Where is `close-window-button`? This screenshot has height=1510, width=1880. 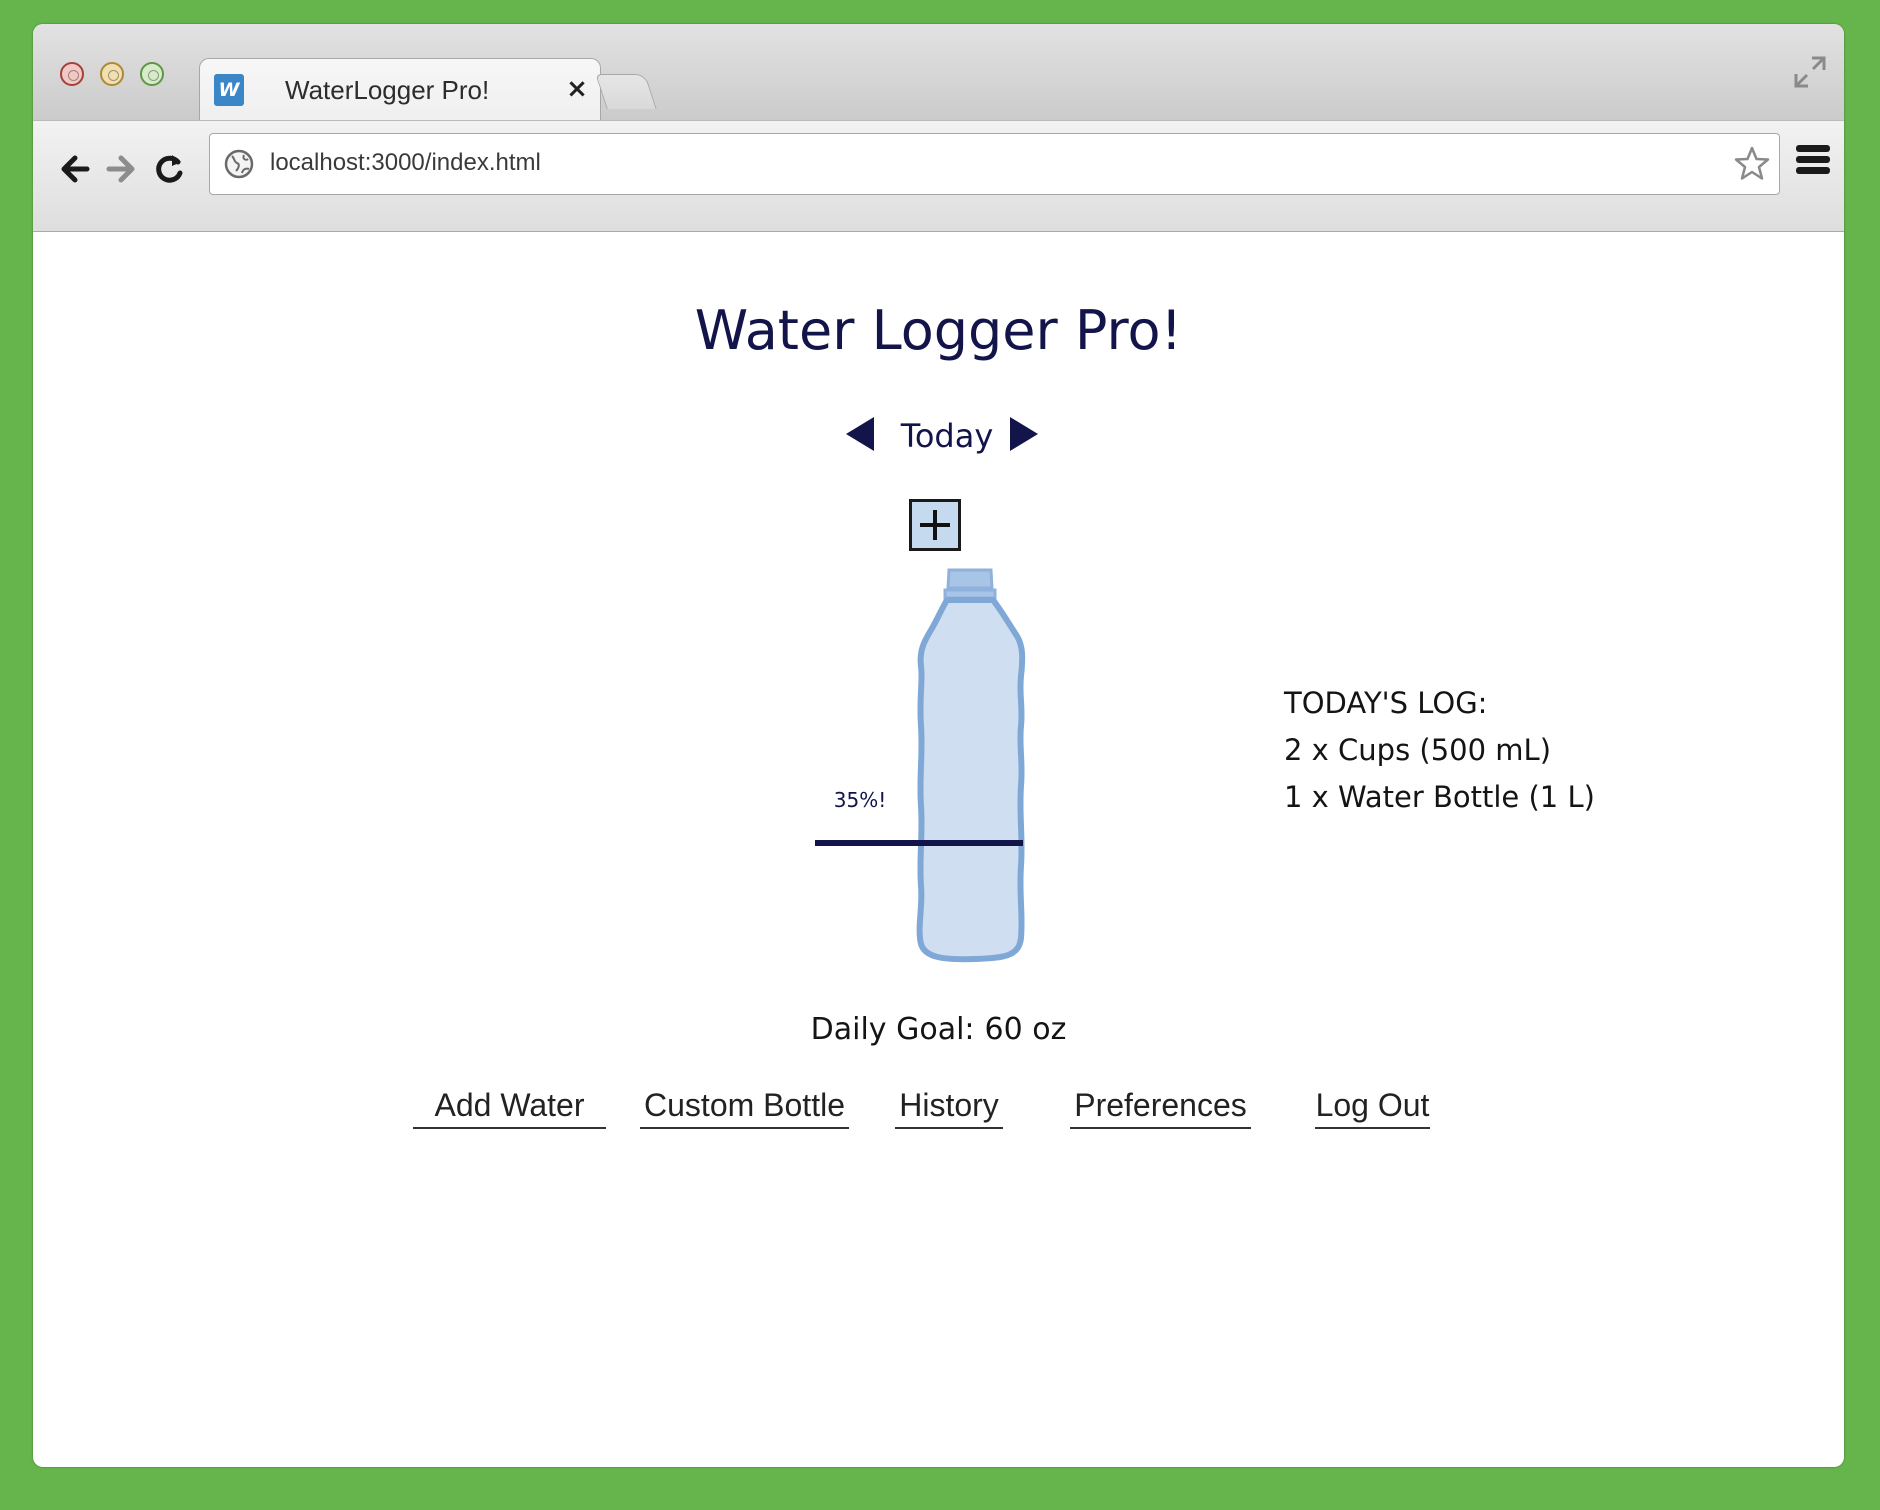
close-window-button is located at coordinates (72, 74).